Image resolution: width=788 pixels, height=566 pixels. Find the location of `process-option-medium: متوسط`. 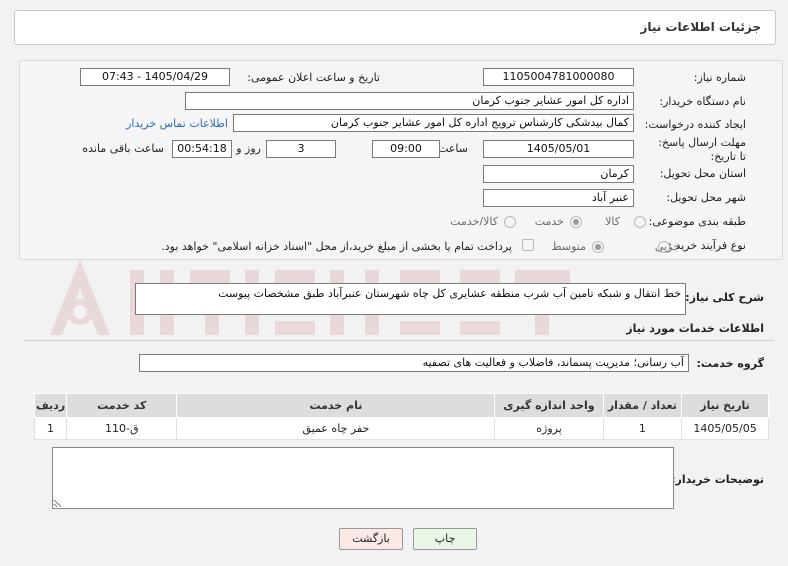

process-option-medium: متوسط is located at coordinates (568, 246).